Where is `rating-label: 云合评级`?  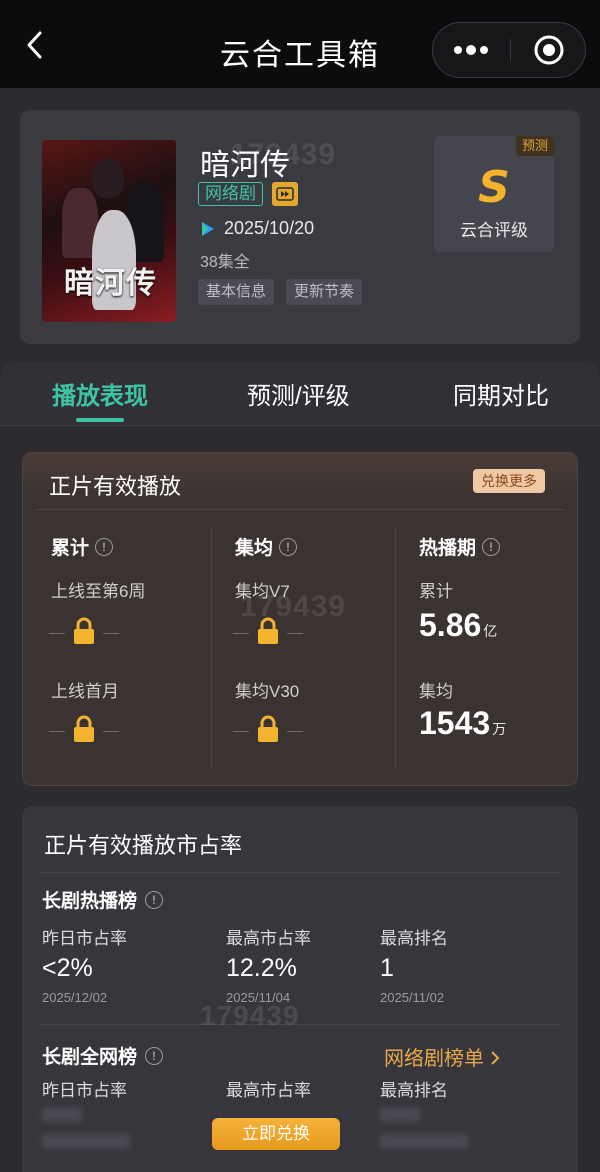
rating-label: 云合评级 is located at coordinates (494, 230).